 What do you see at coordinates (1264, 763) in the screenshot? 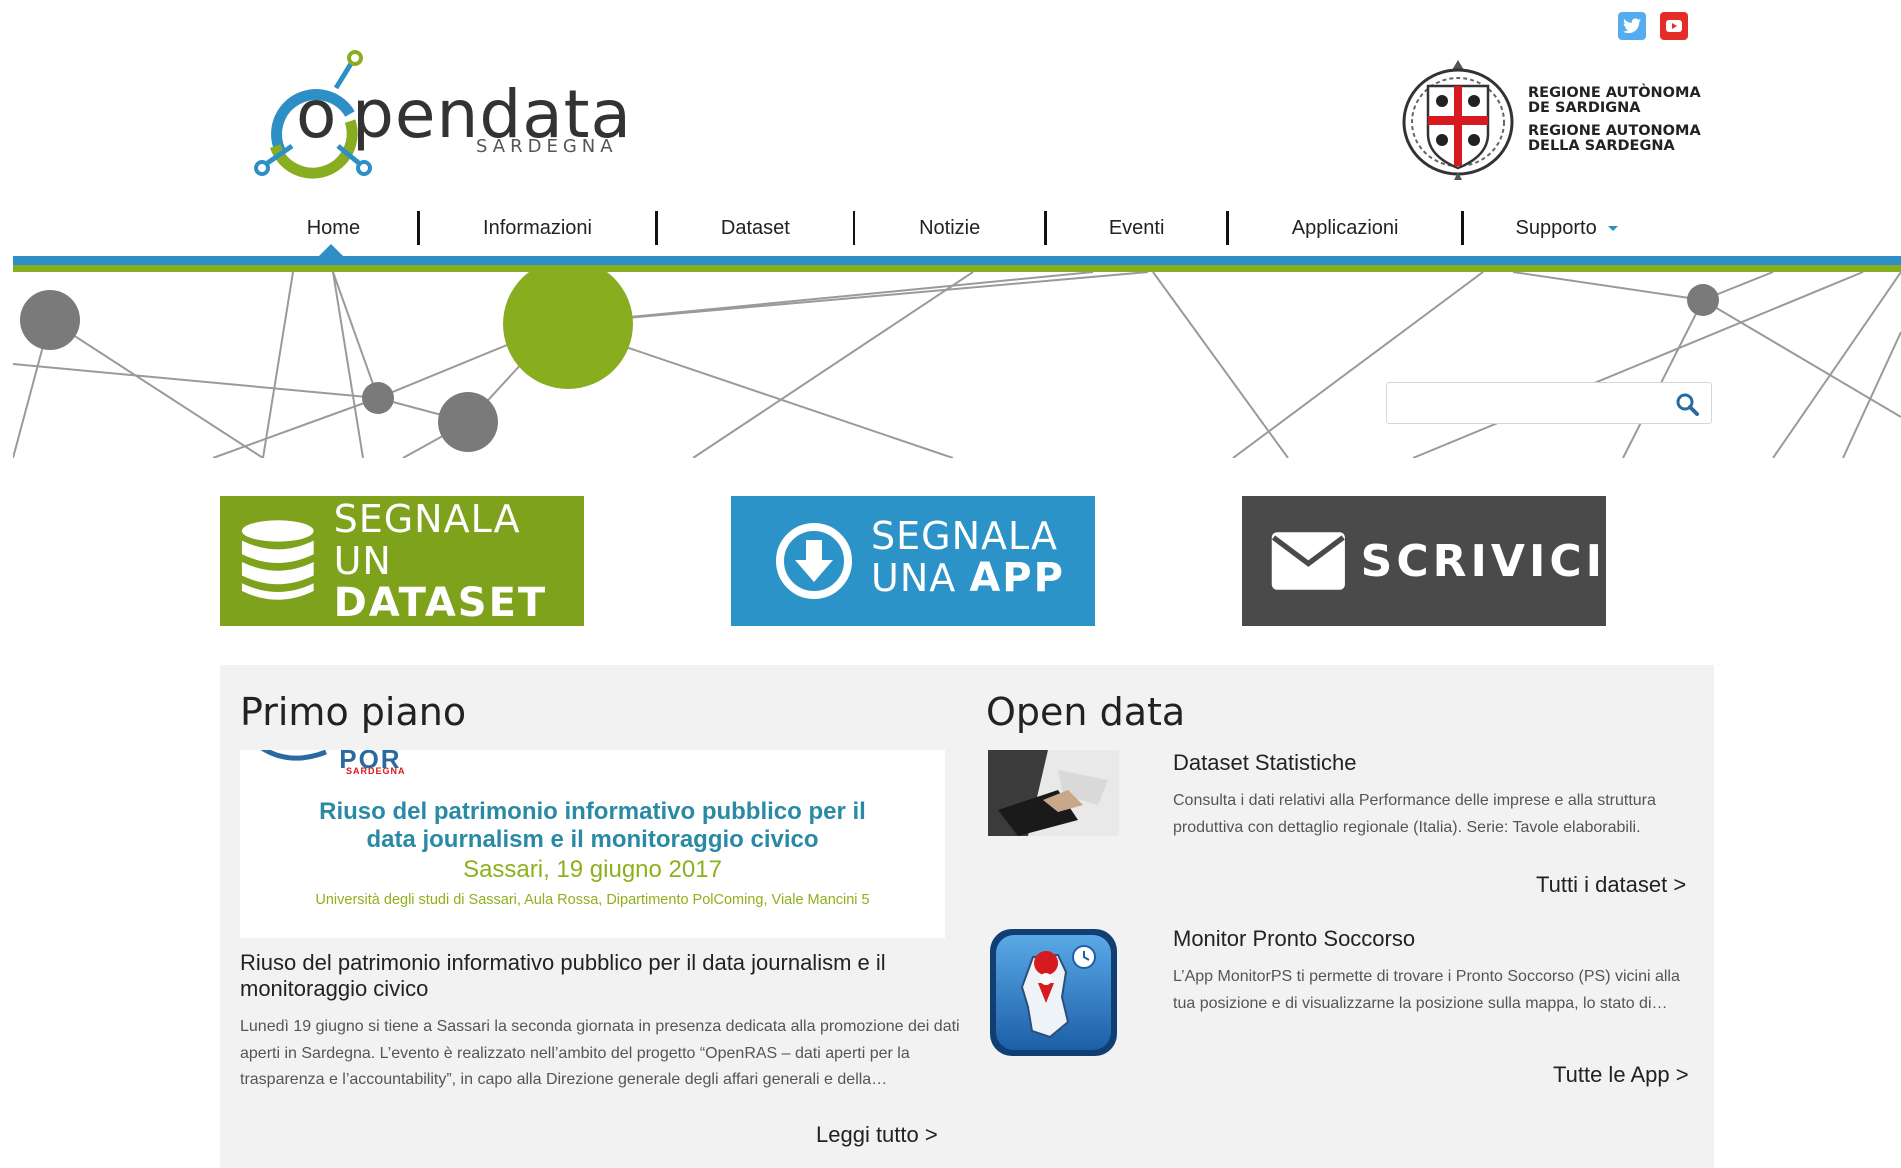
I see `dataset-statistiche-title: Dataset Statistiche` at bounding box center [1264, 763].